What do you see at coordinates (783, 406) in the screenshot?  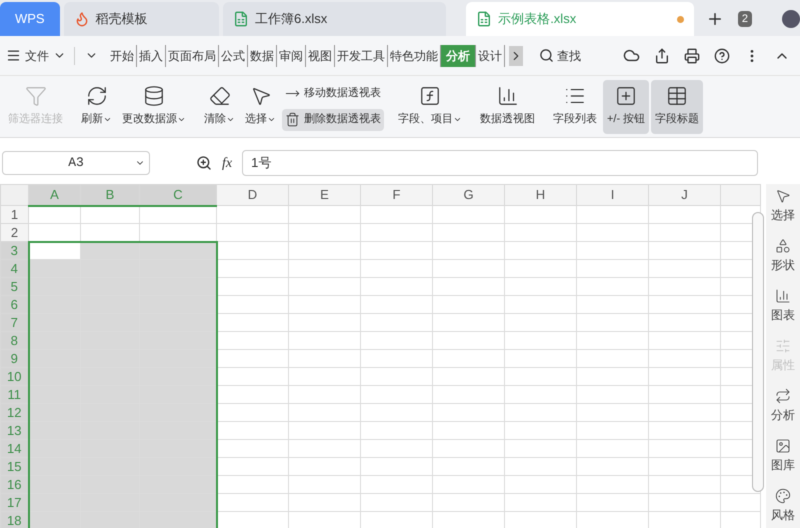 I see `side-panel-button: 分析` at bounding box center [783, 406].